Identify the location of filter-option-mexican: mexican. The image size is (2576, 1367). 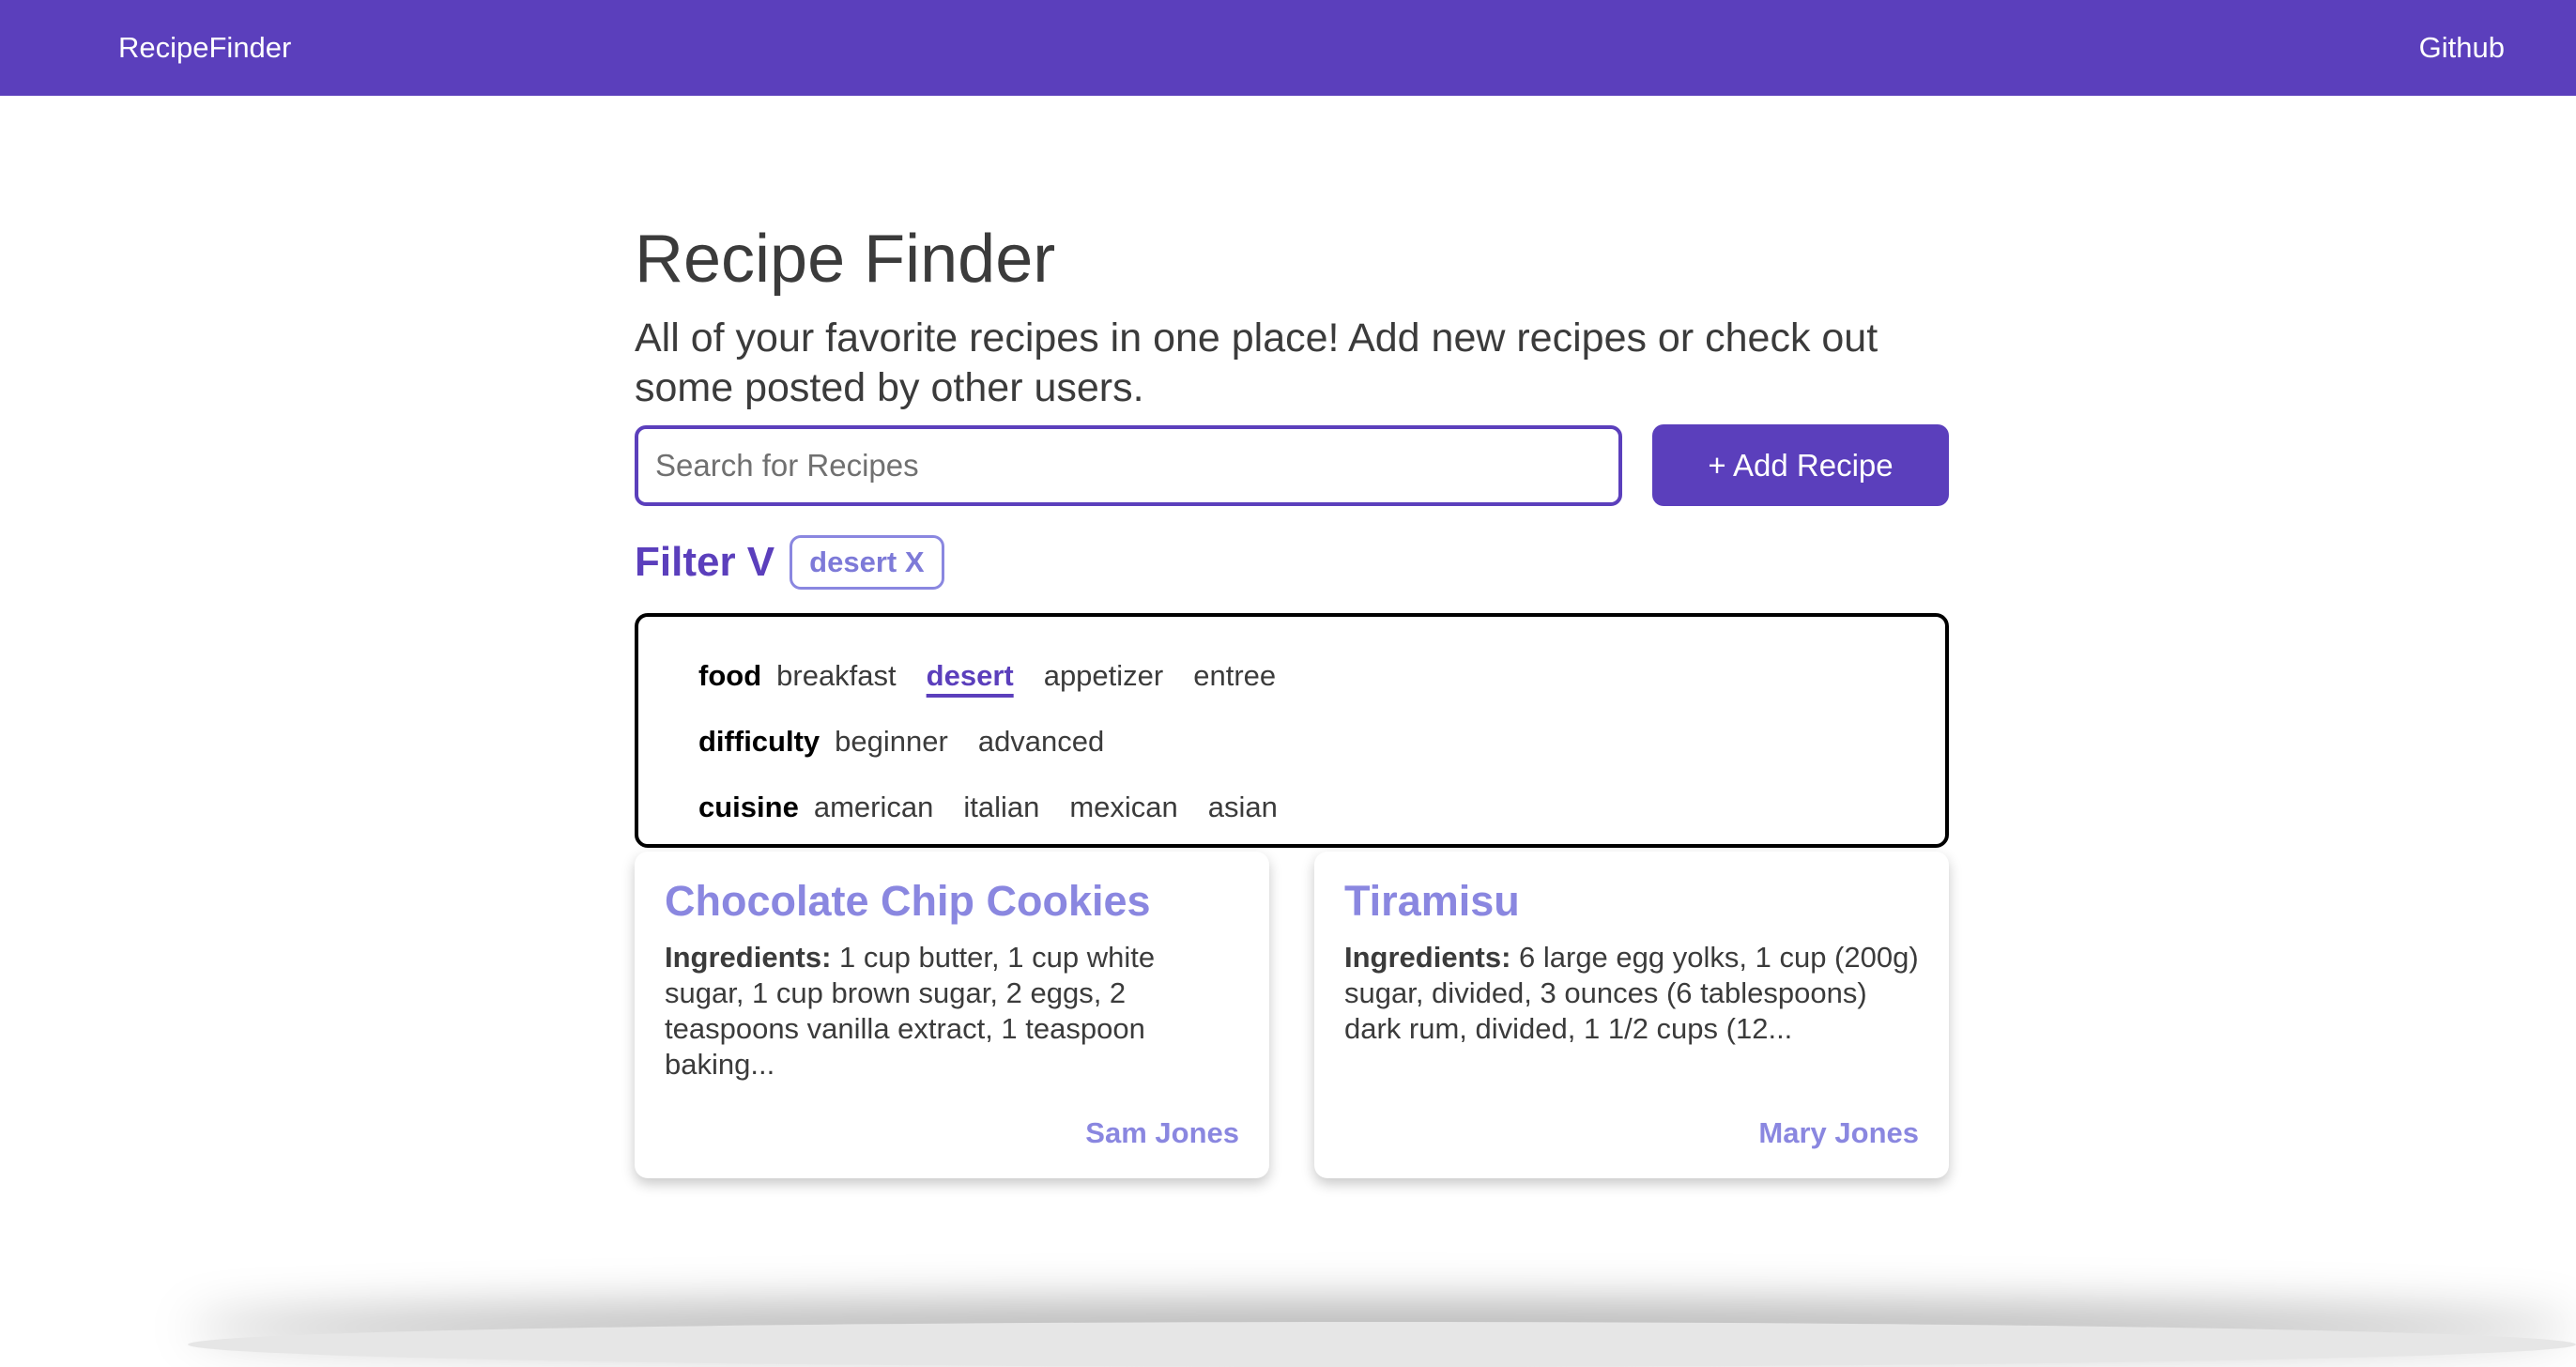
(1123, 807).